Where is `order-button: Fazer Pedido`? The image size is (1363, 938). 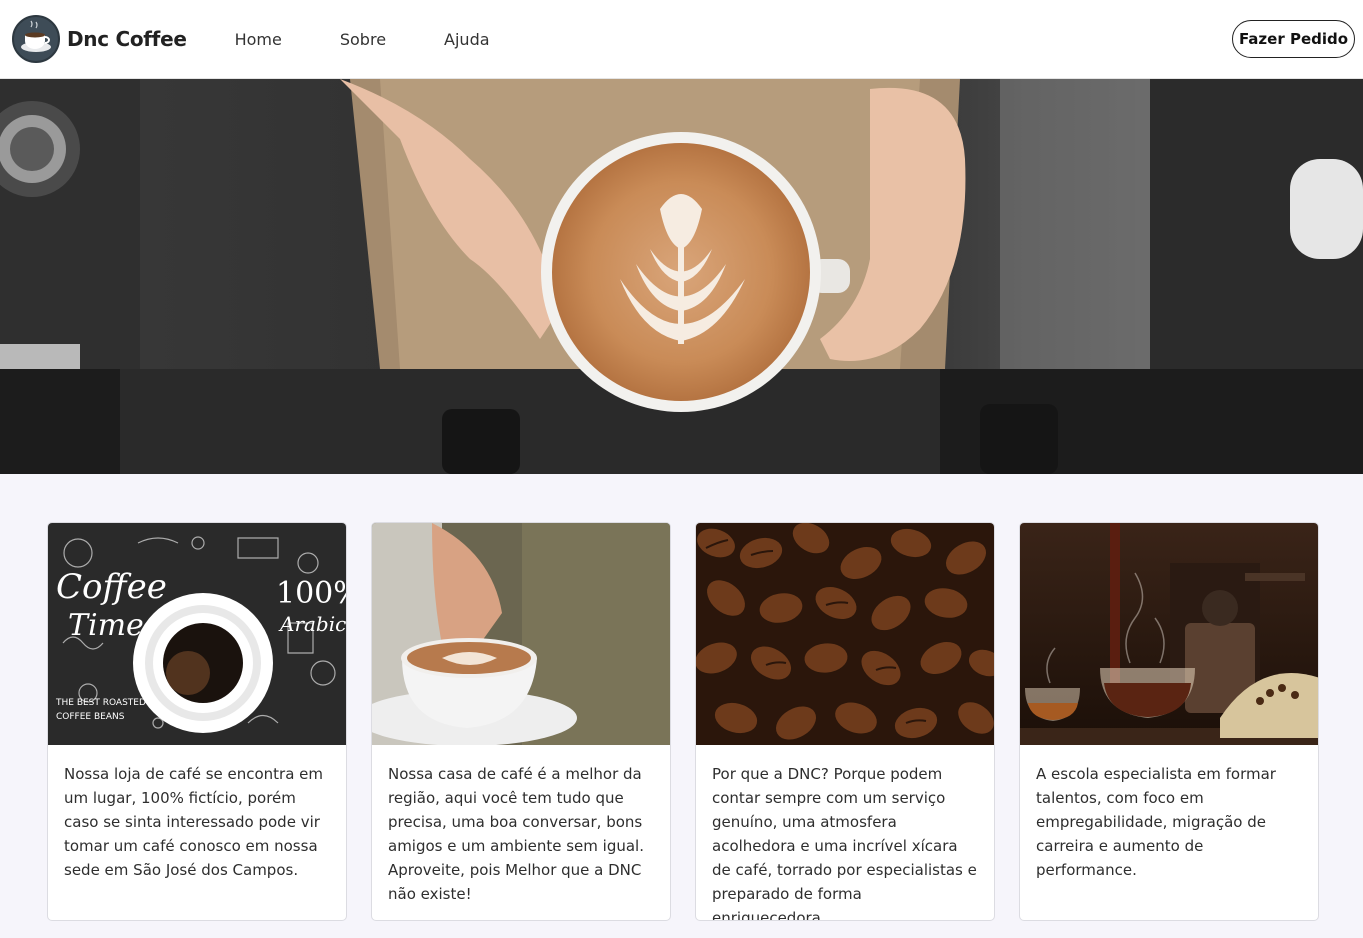
order-button: Fazer Pedido is located at coordinates (1293, 39).